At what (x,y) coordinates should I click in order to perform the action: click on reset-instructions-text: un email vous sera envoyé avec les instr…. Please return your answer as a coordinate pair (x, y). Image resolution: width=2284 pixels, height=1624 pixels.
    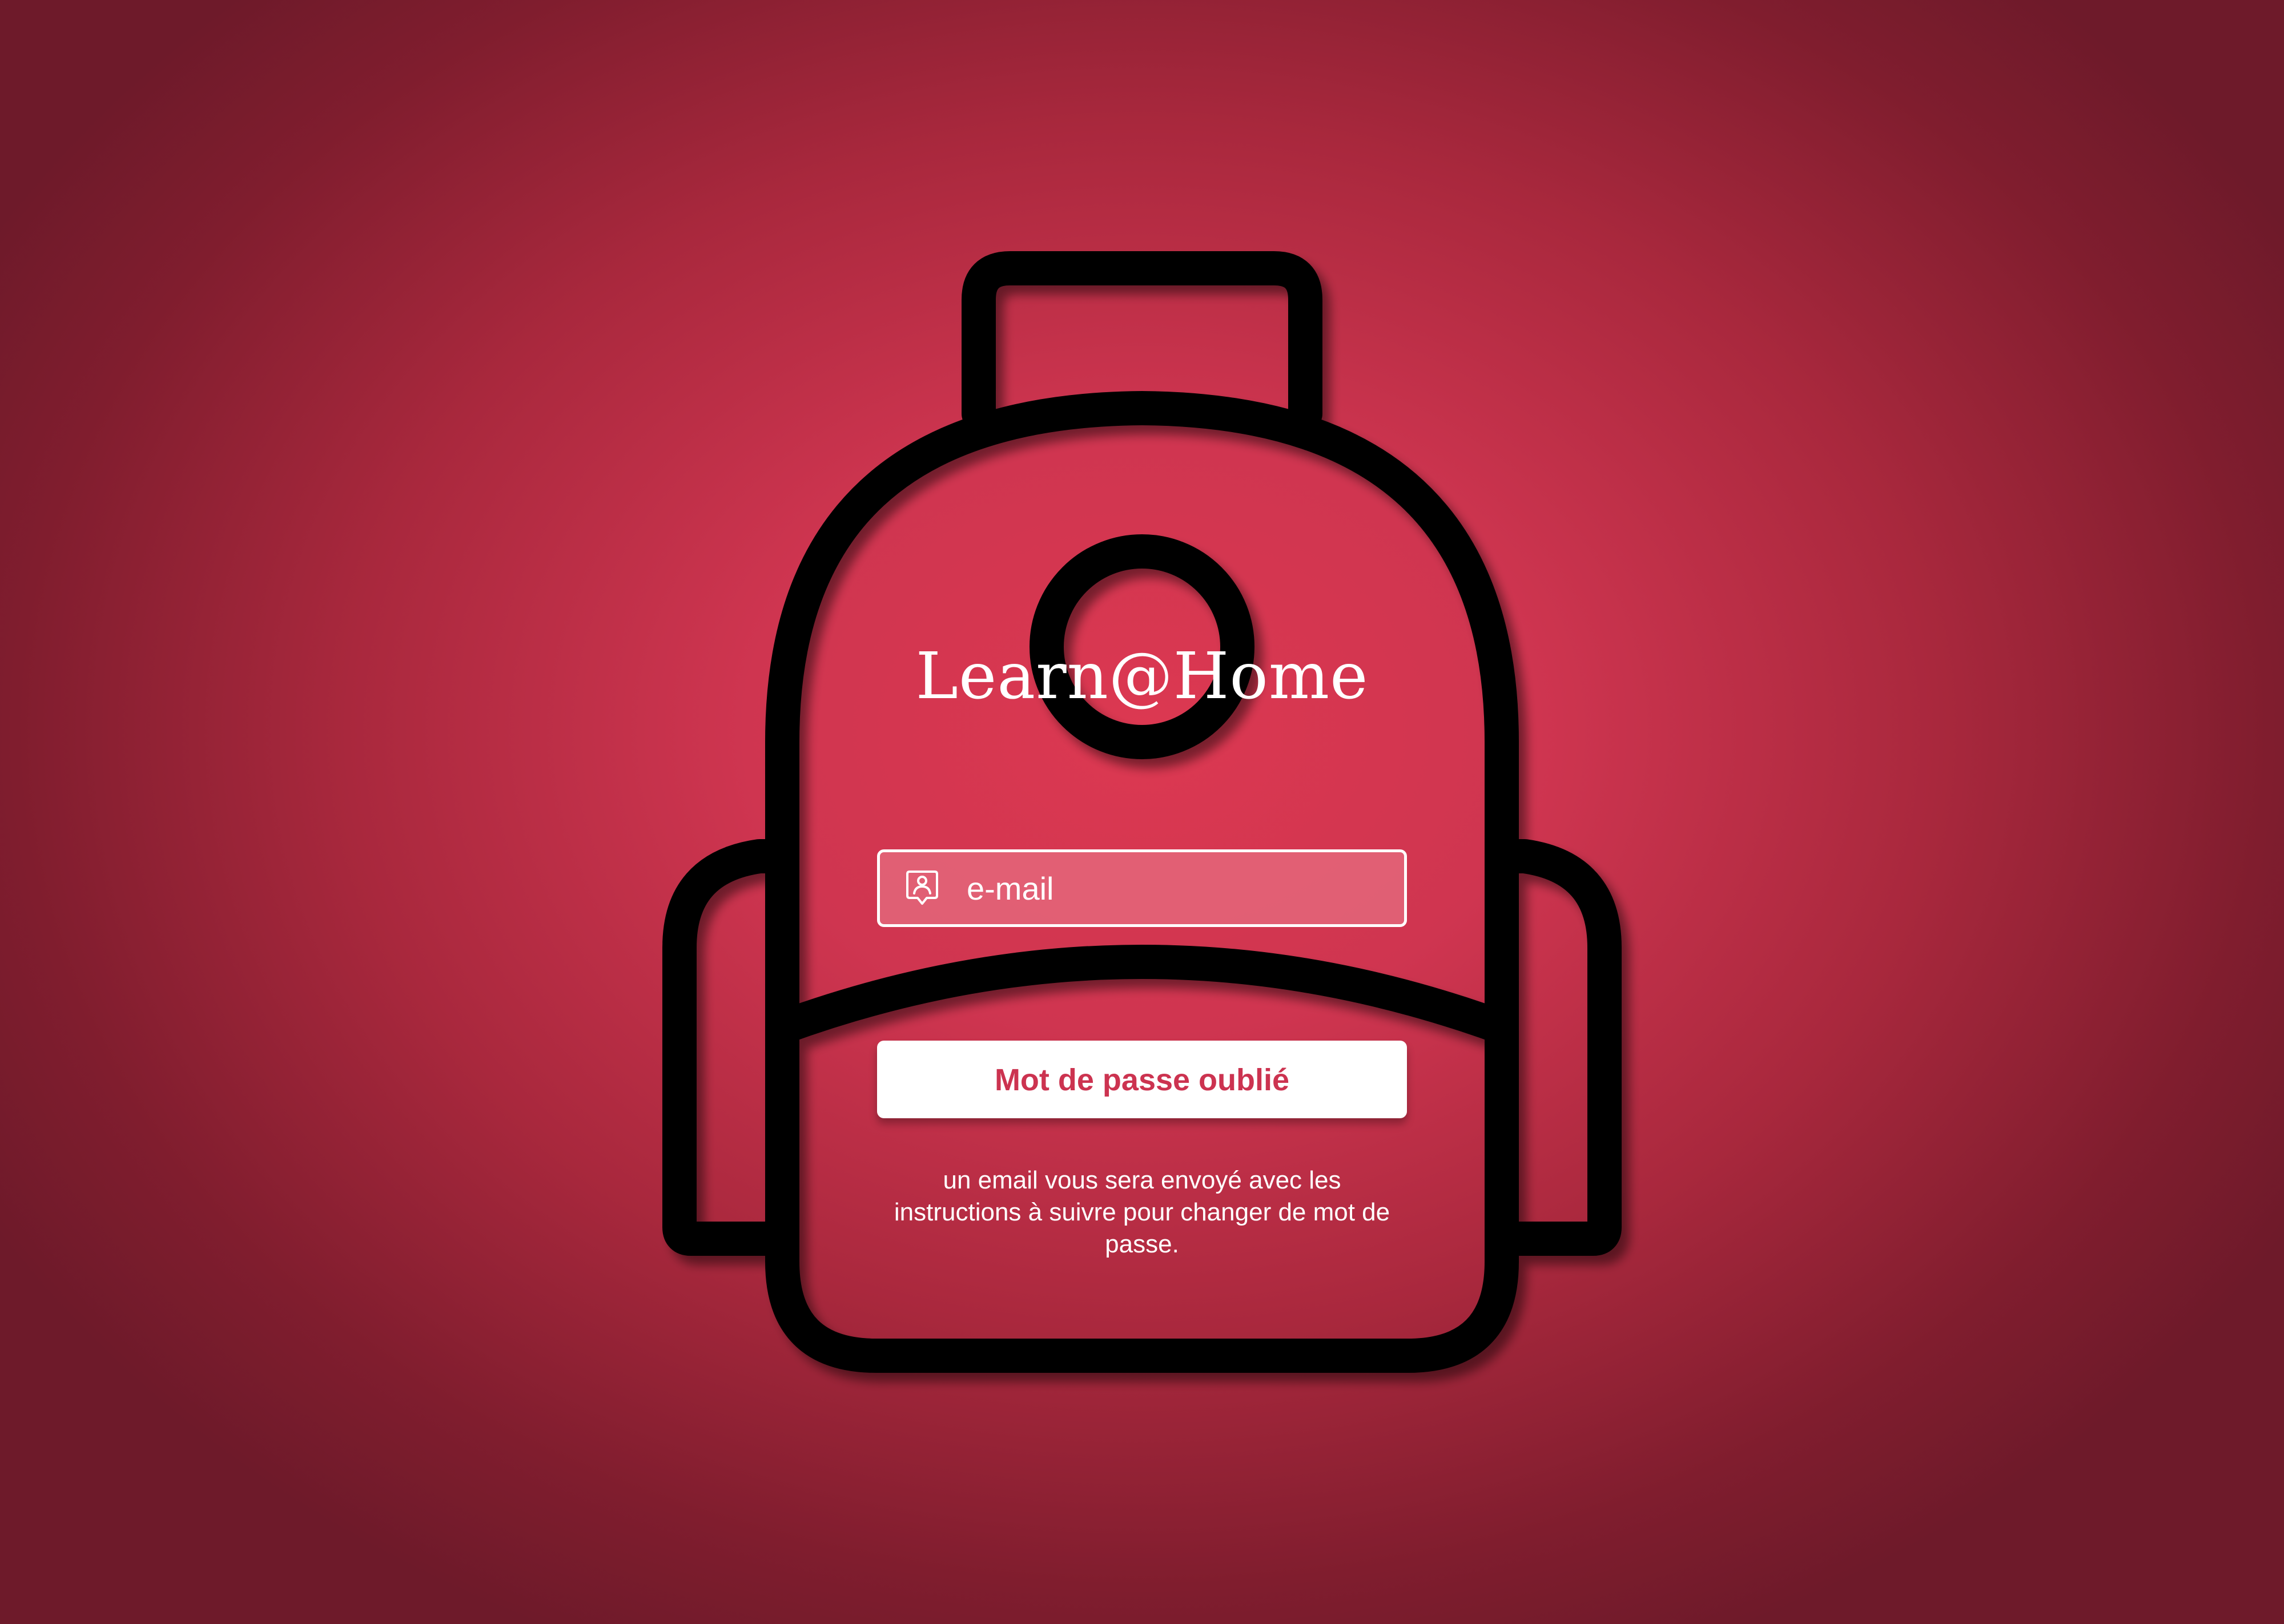
    Looking at the image, I should click on (1142, 1212).